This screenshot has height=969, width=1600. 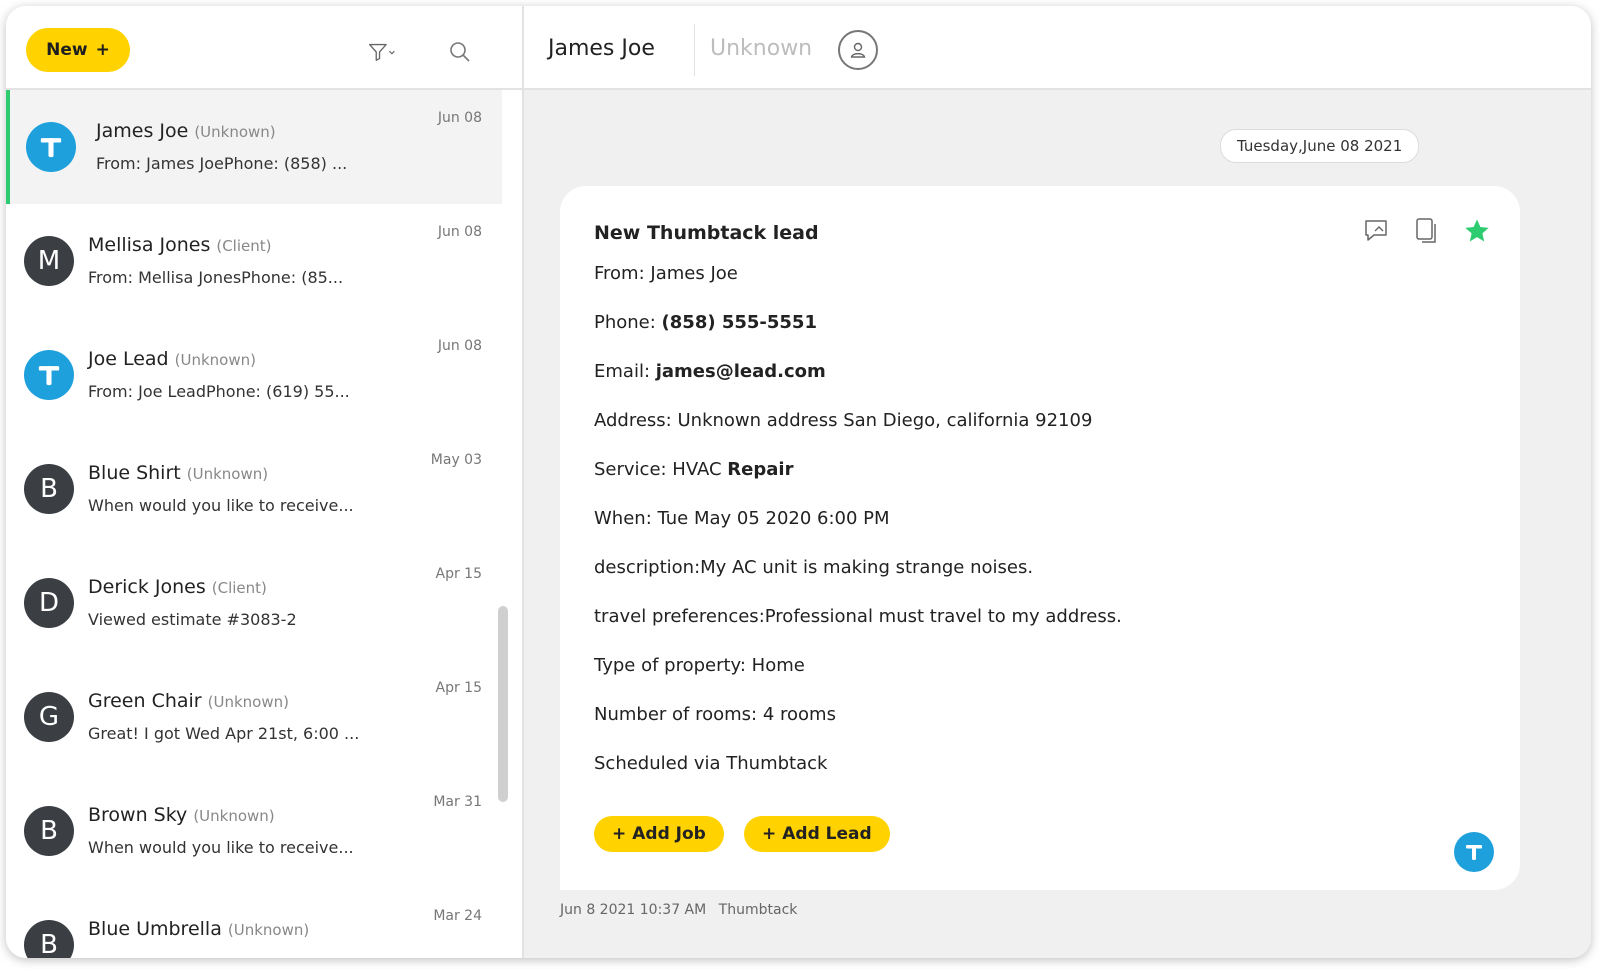 I want to click on message-line: Email: james@lead.com, so click(x=1034, y=382).